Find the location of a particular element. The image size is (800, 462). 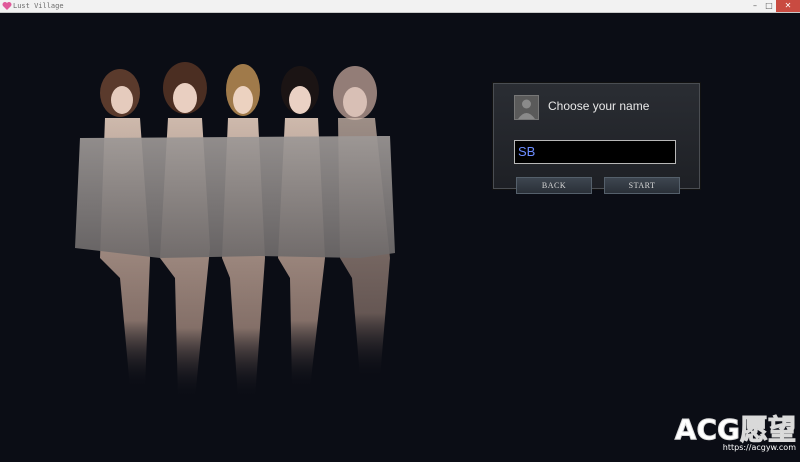

name-input: SB is located at coordinates (595, 152).